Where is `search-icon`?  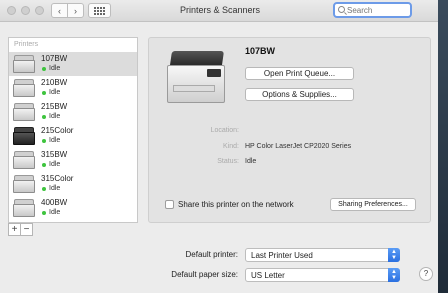 search-icon is located at coordinates (341, 9).